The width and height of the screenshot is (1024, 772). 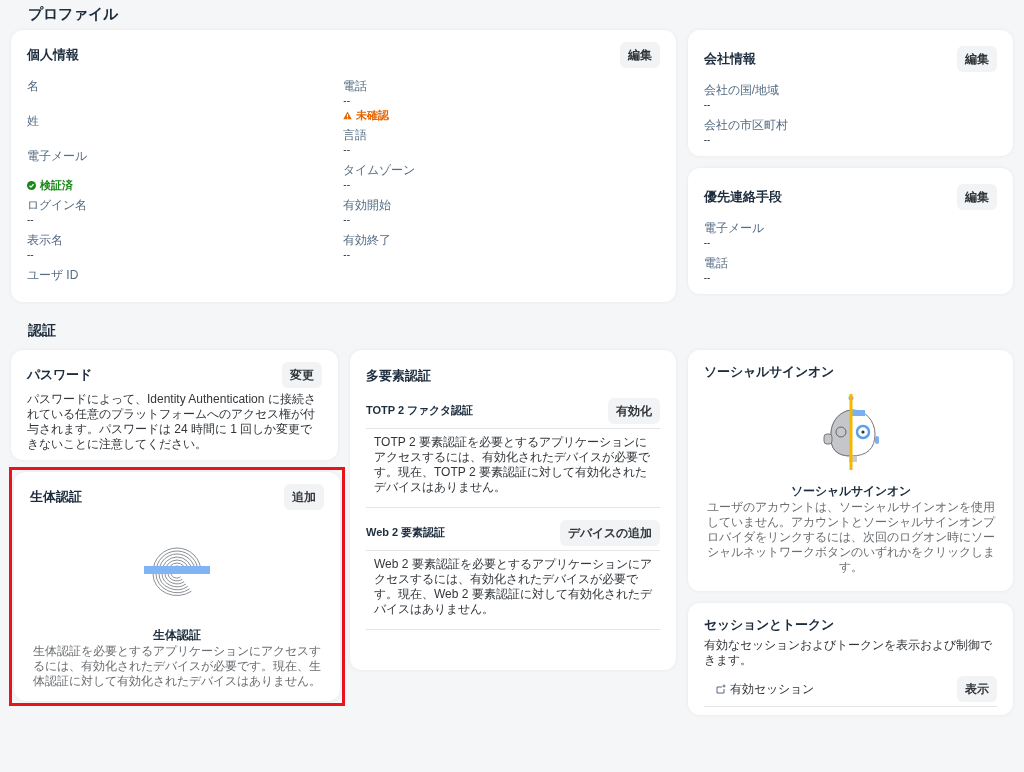 What do you see at coordinates (302, 375) in the screenshot?
I see `edit-button: 変更` at bounding box center [302, 375].